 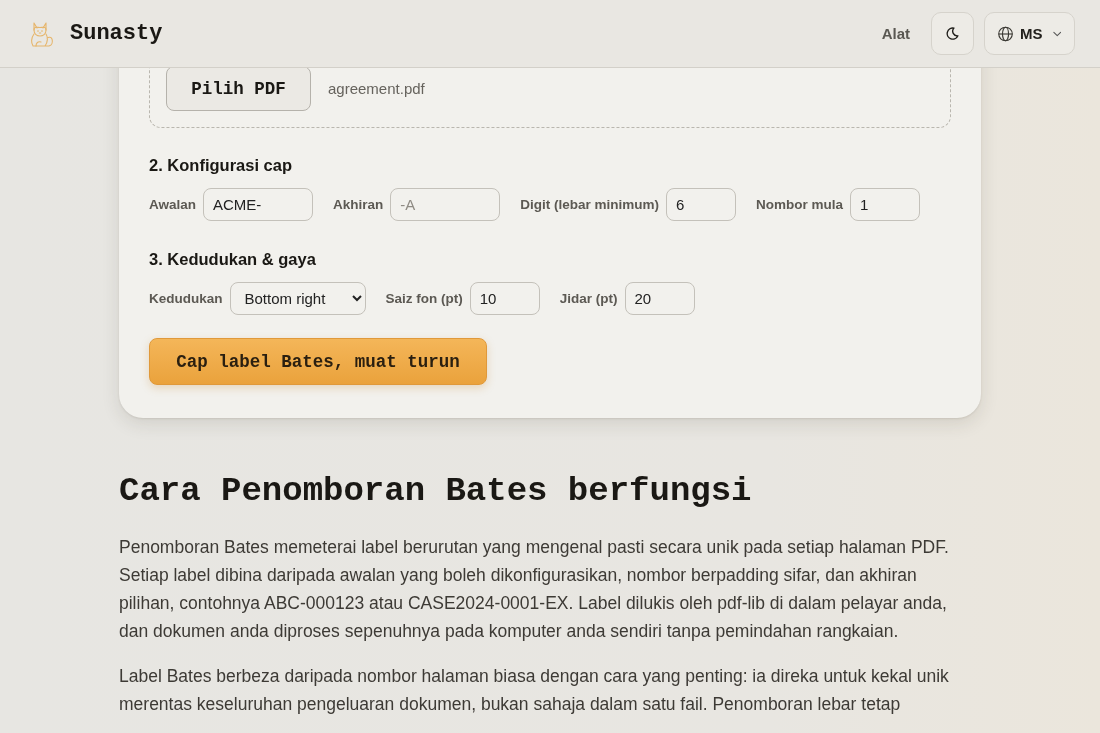 I want to click on input-field: 6, so click(x=701, y=204).